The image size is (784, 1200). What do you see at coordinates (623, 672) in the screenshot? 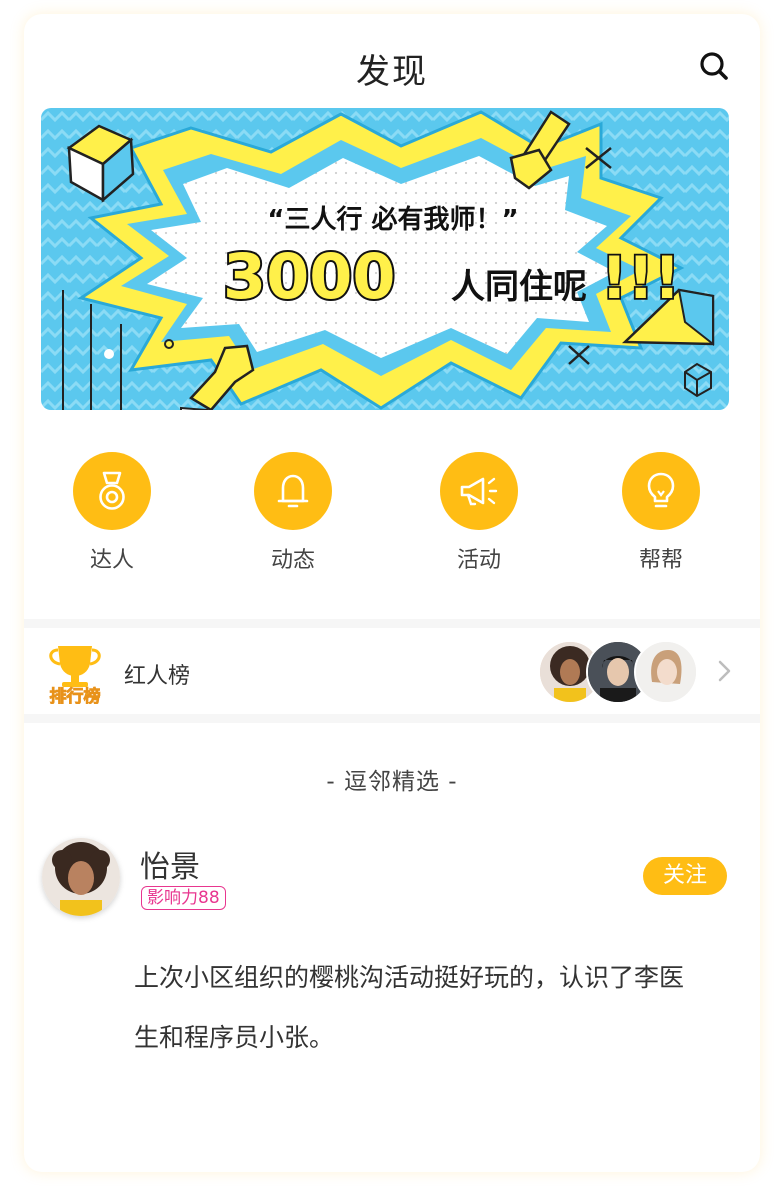
I see `ranking-avatars` at bounding box center [623, 672].